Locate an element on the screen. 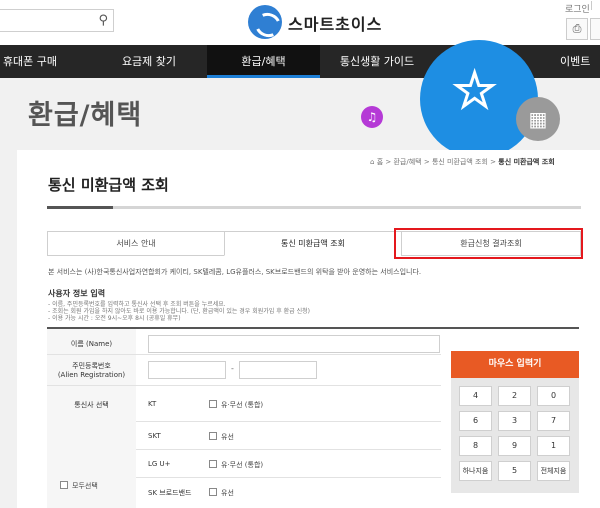  section-title: 사용자 정보 입력 is located at coordinates (77, 293).